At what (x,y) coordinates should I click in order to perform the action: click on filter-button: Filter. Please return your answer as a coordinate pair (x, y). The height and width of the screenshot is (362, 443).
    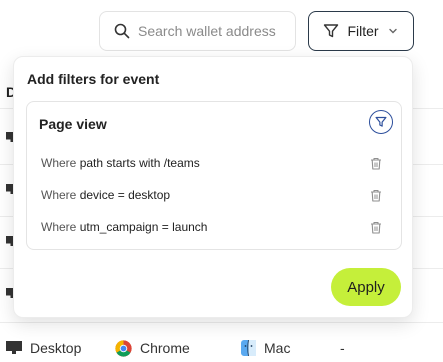
    Looking at the image, I should click on (361, 31).